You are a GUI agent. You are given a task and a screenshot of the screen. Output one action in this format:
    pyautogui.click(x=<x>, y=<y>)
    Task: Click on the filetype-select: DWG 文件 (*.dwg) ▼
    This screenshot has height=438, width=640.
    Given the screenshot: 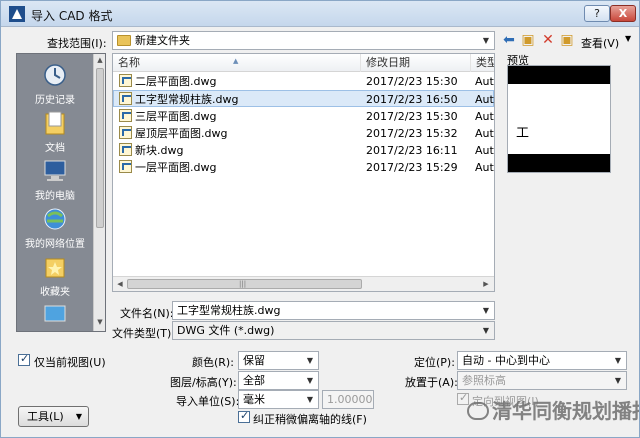 What is the action you would take?
    pyautogui.click(x=333, y=330)
    